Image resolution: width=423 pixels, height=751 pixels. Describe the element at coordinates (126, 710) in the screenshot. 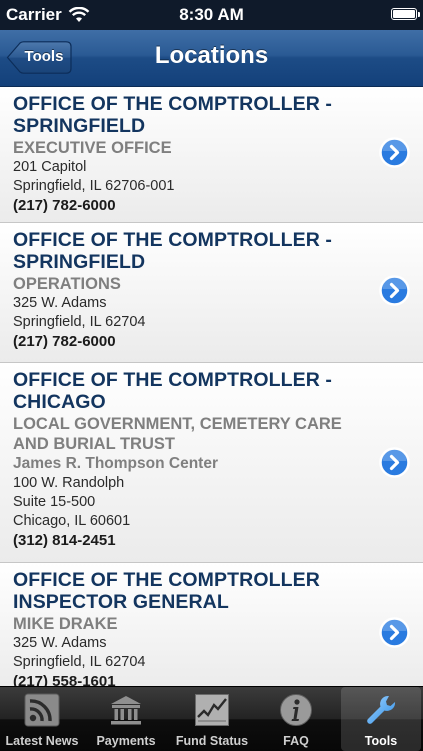

I see `bank-icon` at that location.